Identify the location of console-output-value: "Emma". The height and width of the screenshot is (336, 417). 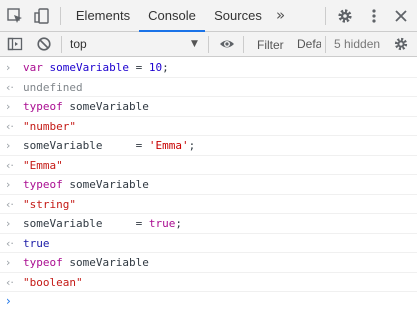
(43, 165).